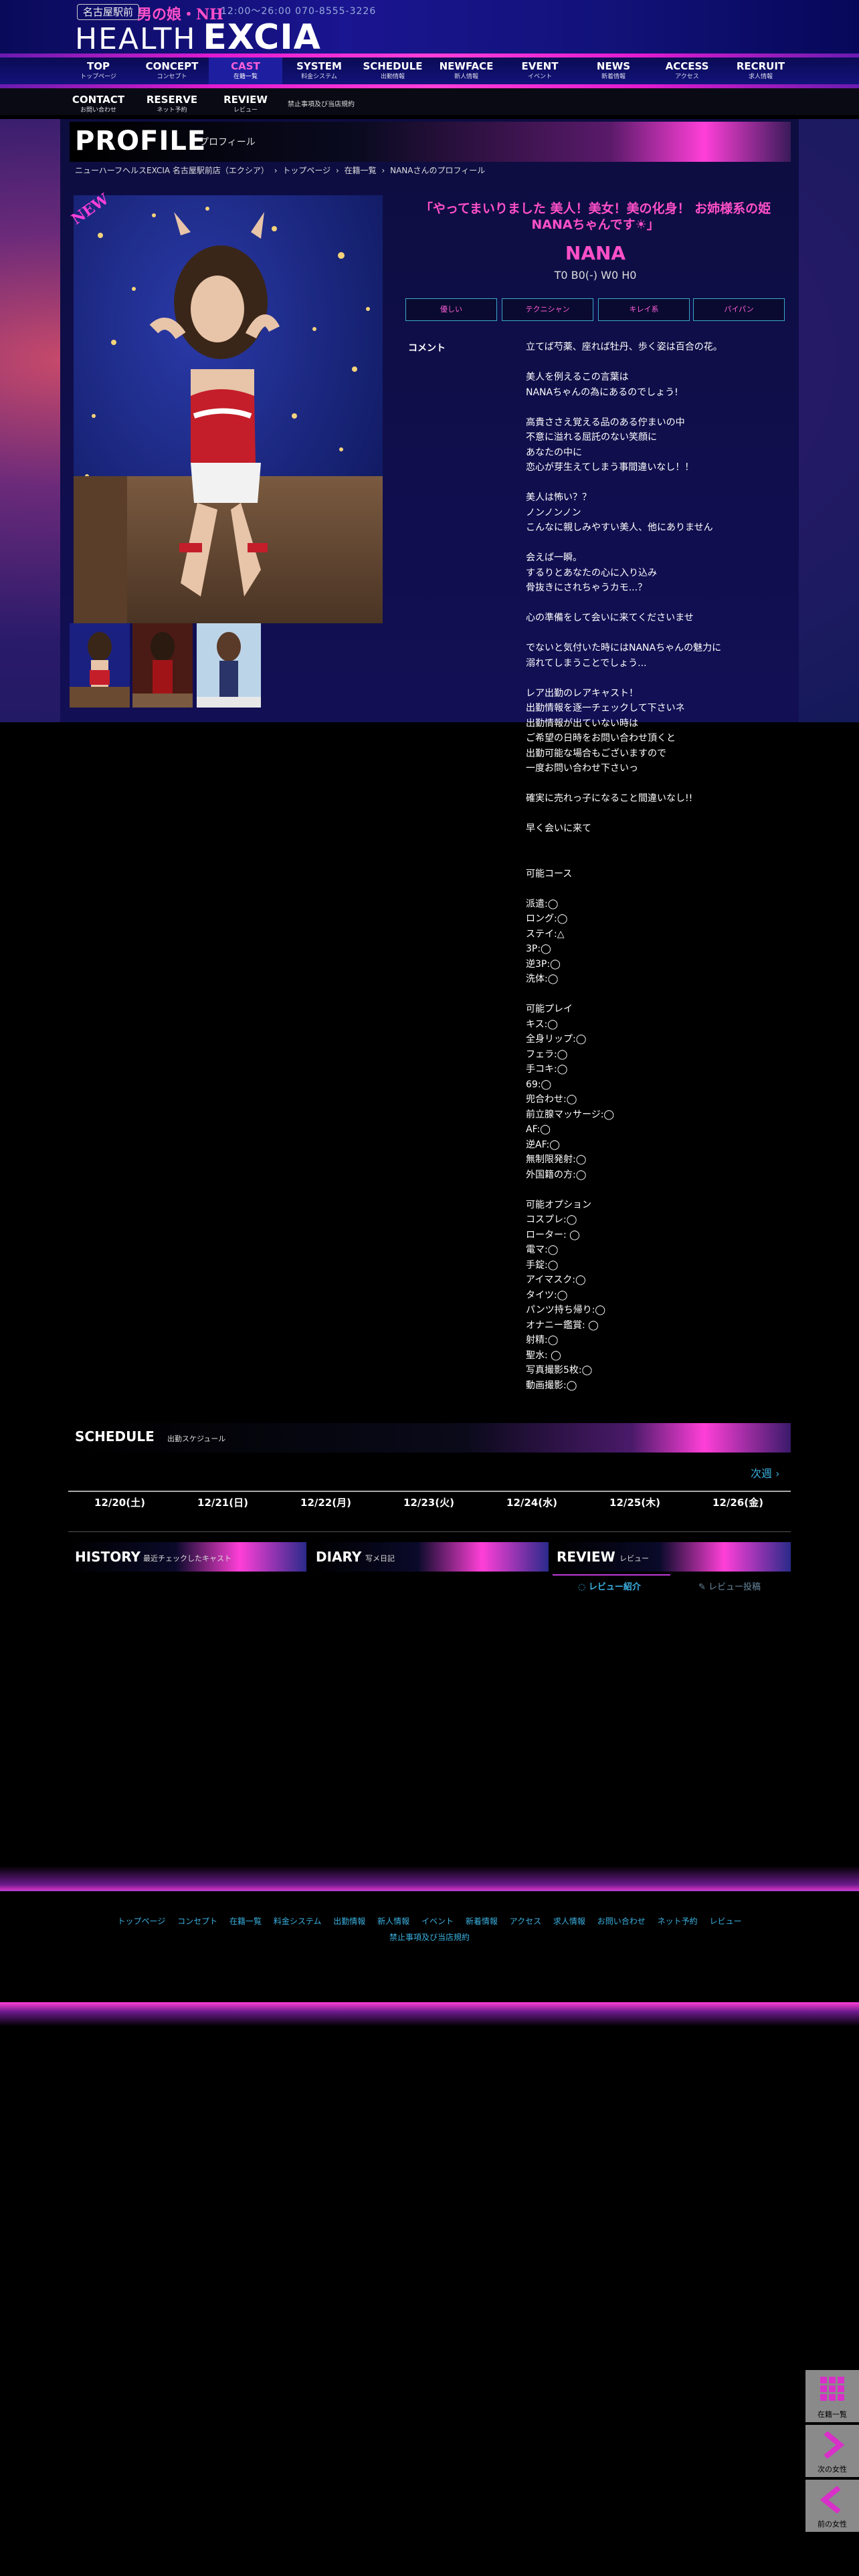 The image size is (859, 2576). I want to click on nav-sublabel: アクセス, so click(687, 77).